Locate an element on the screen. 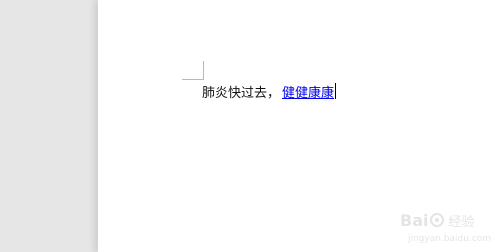 The image size is (500, 252). document-text-line: 肺炎快过去， 健健康康 is located at coordinates (269, 91).